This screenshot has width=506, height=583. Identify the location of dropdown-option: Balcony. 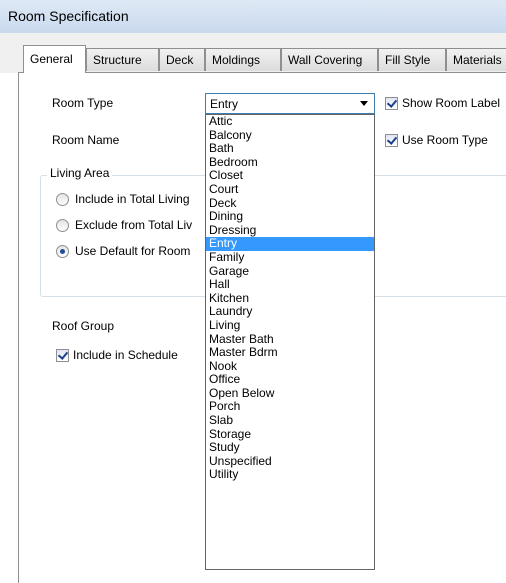
(290, 135).